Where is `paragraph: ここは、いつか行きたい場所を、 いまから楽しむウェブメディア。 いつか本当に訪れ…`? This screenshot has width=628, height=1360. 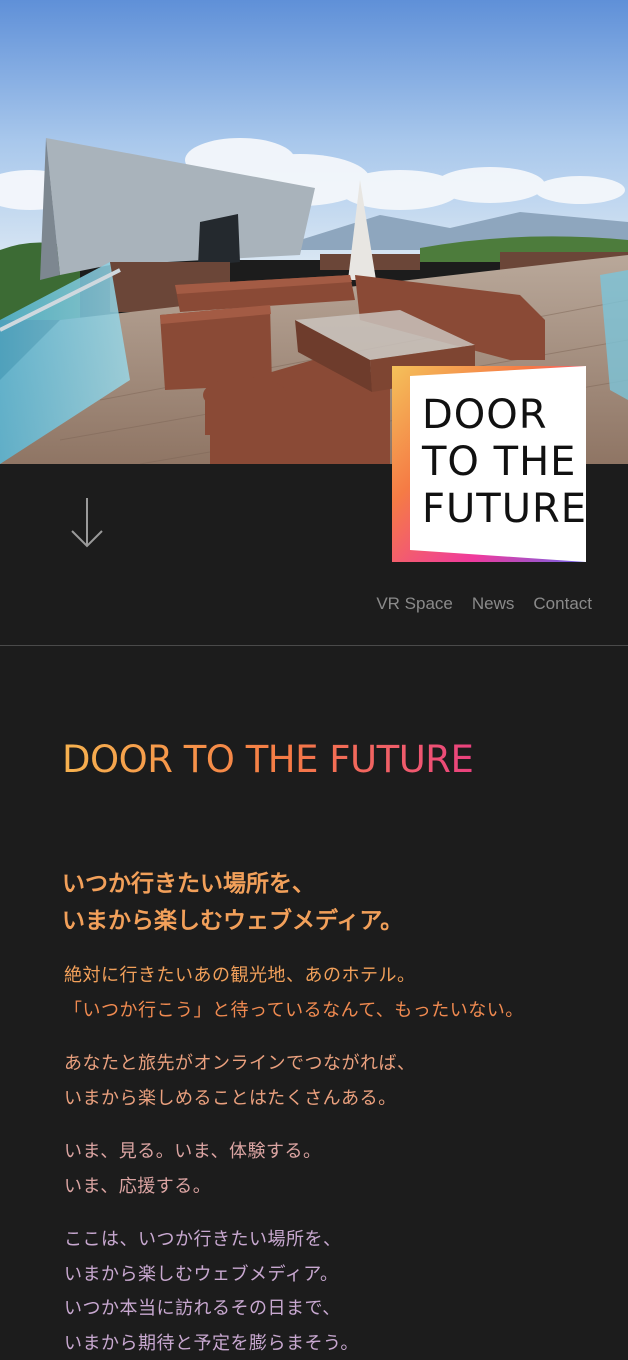
paragraph: ここは、いつか行きたい場所を、 いまから楽しむウェブメディア。 いつか本当に訪れ… is located at coordinates (211, 1291).